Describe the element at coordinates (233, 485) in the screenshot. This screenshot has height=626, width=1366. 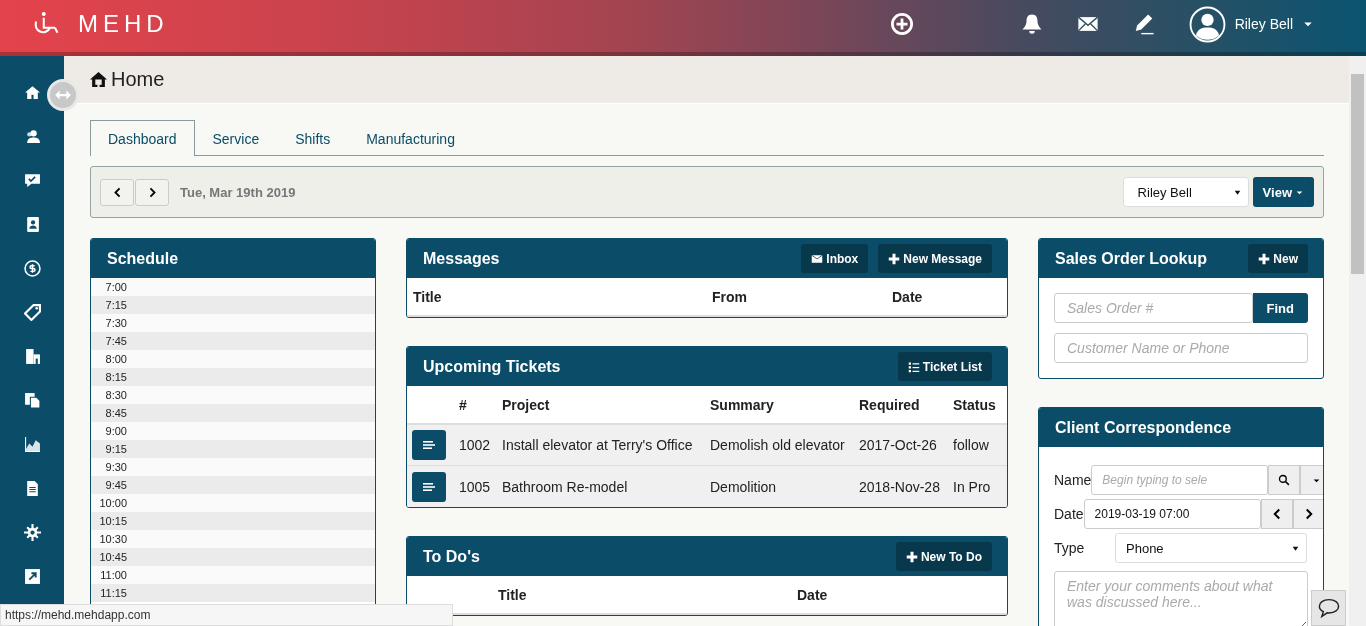
I see `time-slot: 9:45` at that location.